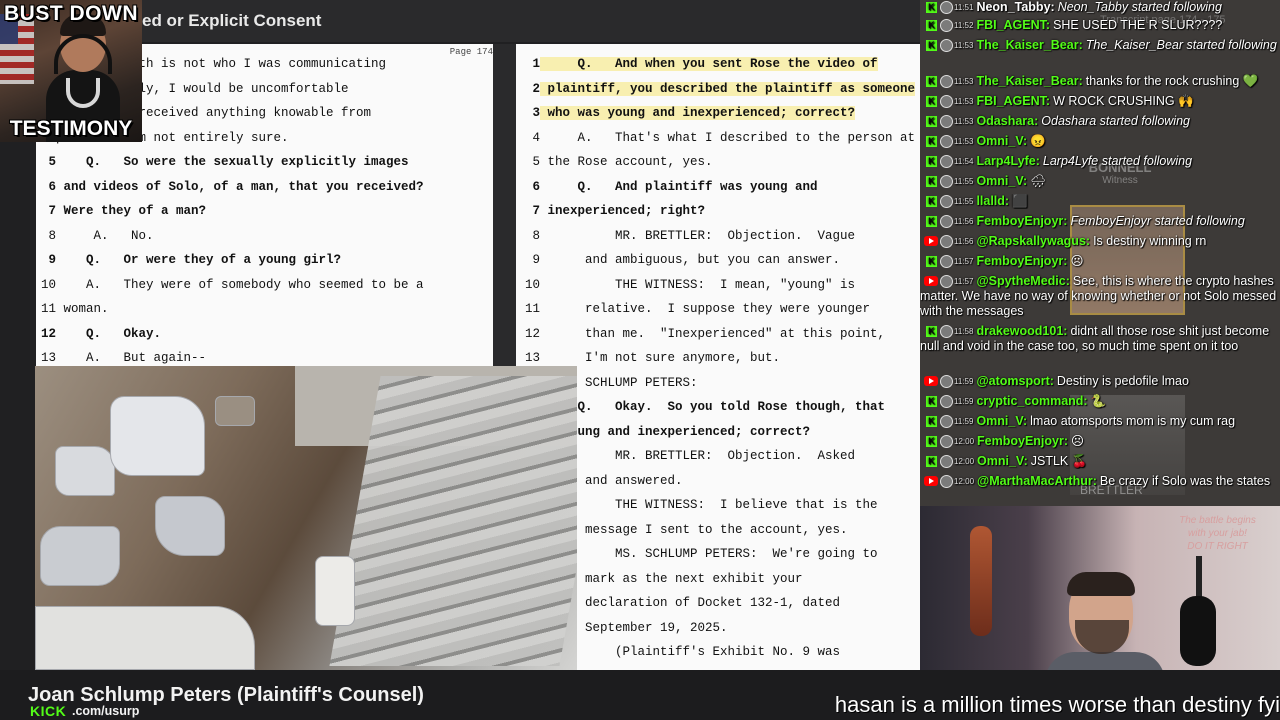 This screenshot has width=1280, height=720. Describe the element at coordinates (536, 137) in the screenshot. I see `line-number: 4` at that location.